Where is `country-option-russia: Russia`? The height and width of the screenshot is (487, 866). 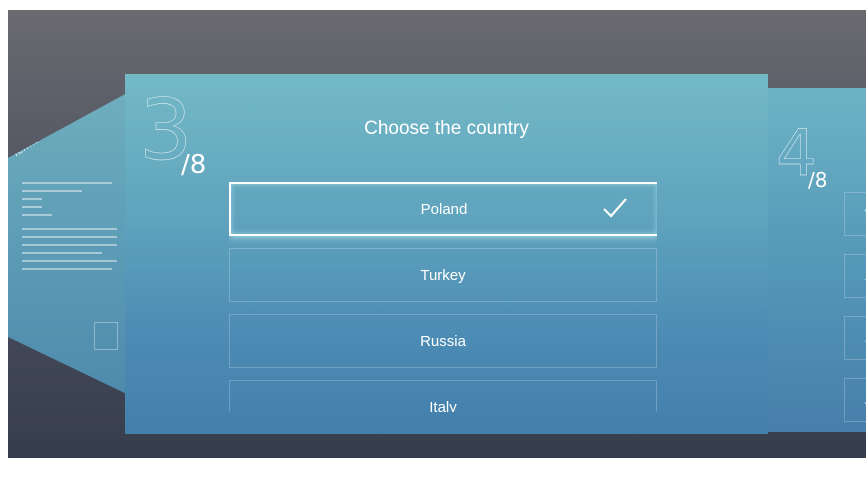
country-option-russia: Russia is located at coordinates (443, 341).